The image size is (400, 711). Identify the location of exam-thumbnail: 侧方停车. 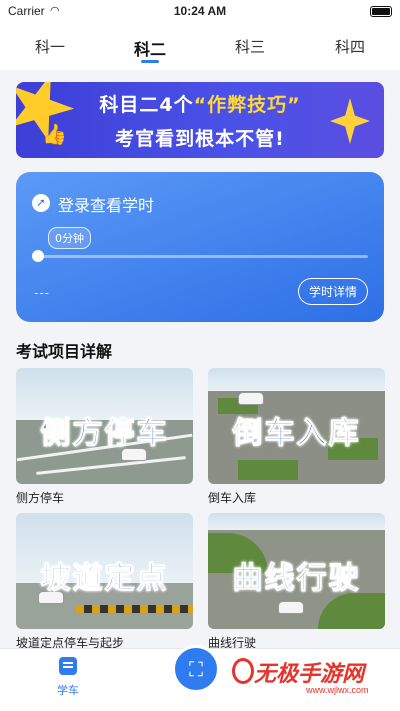
(104, 426).